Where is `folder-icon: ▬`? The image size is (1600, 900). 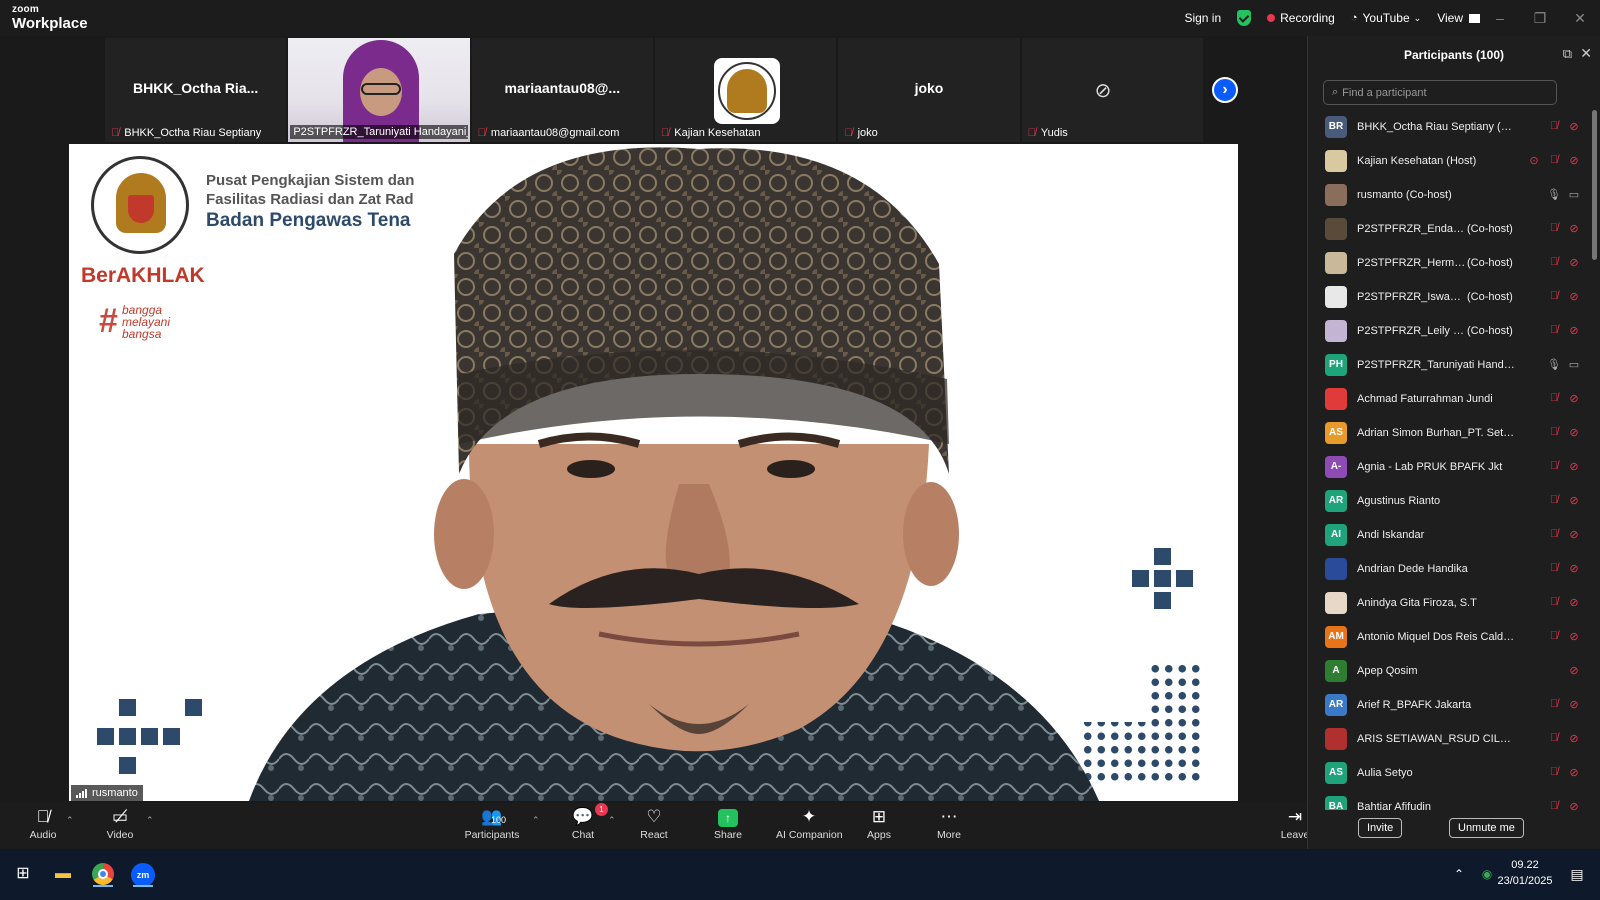
folder-icon: ▬ is located at coordinates (63, 874).